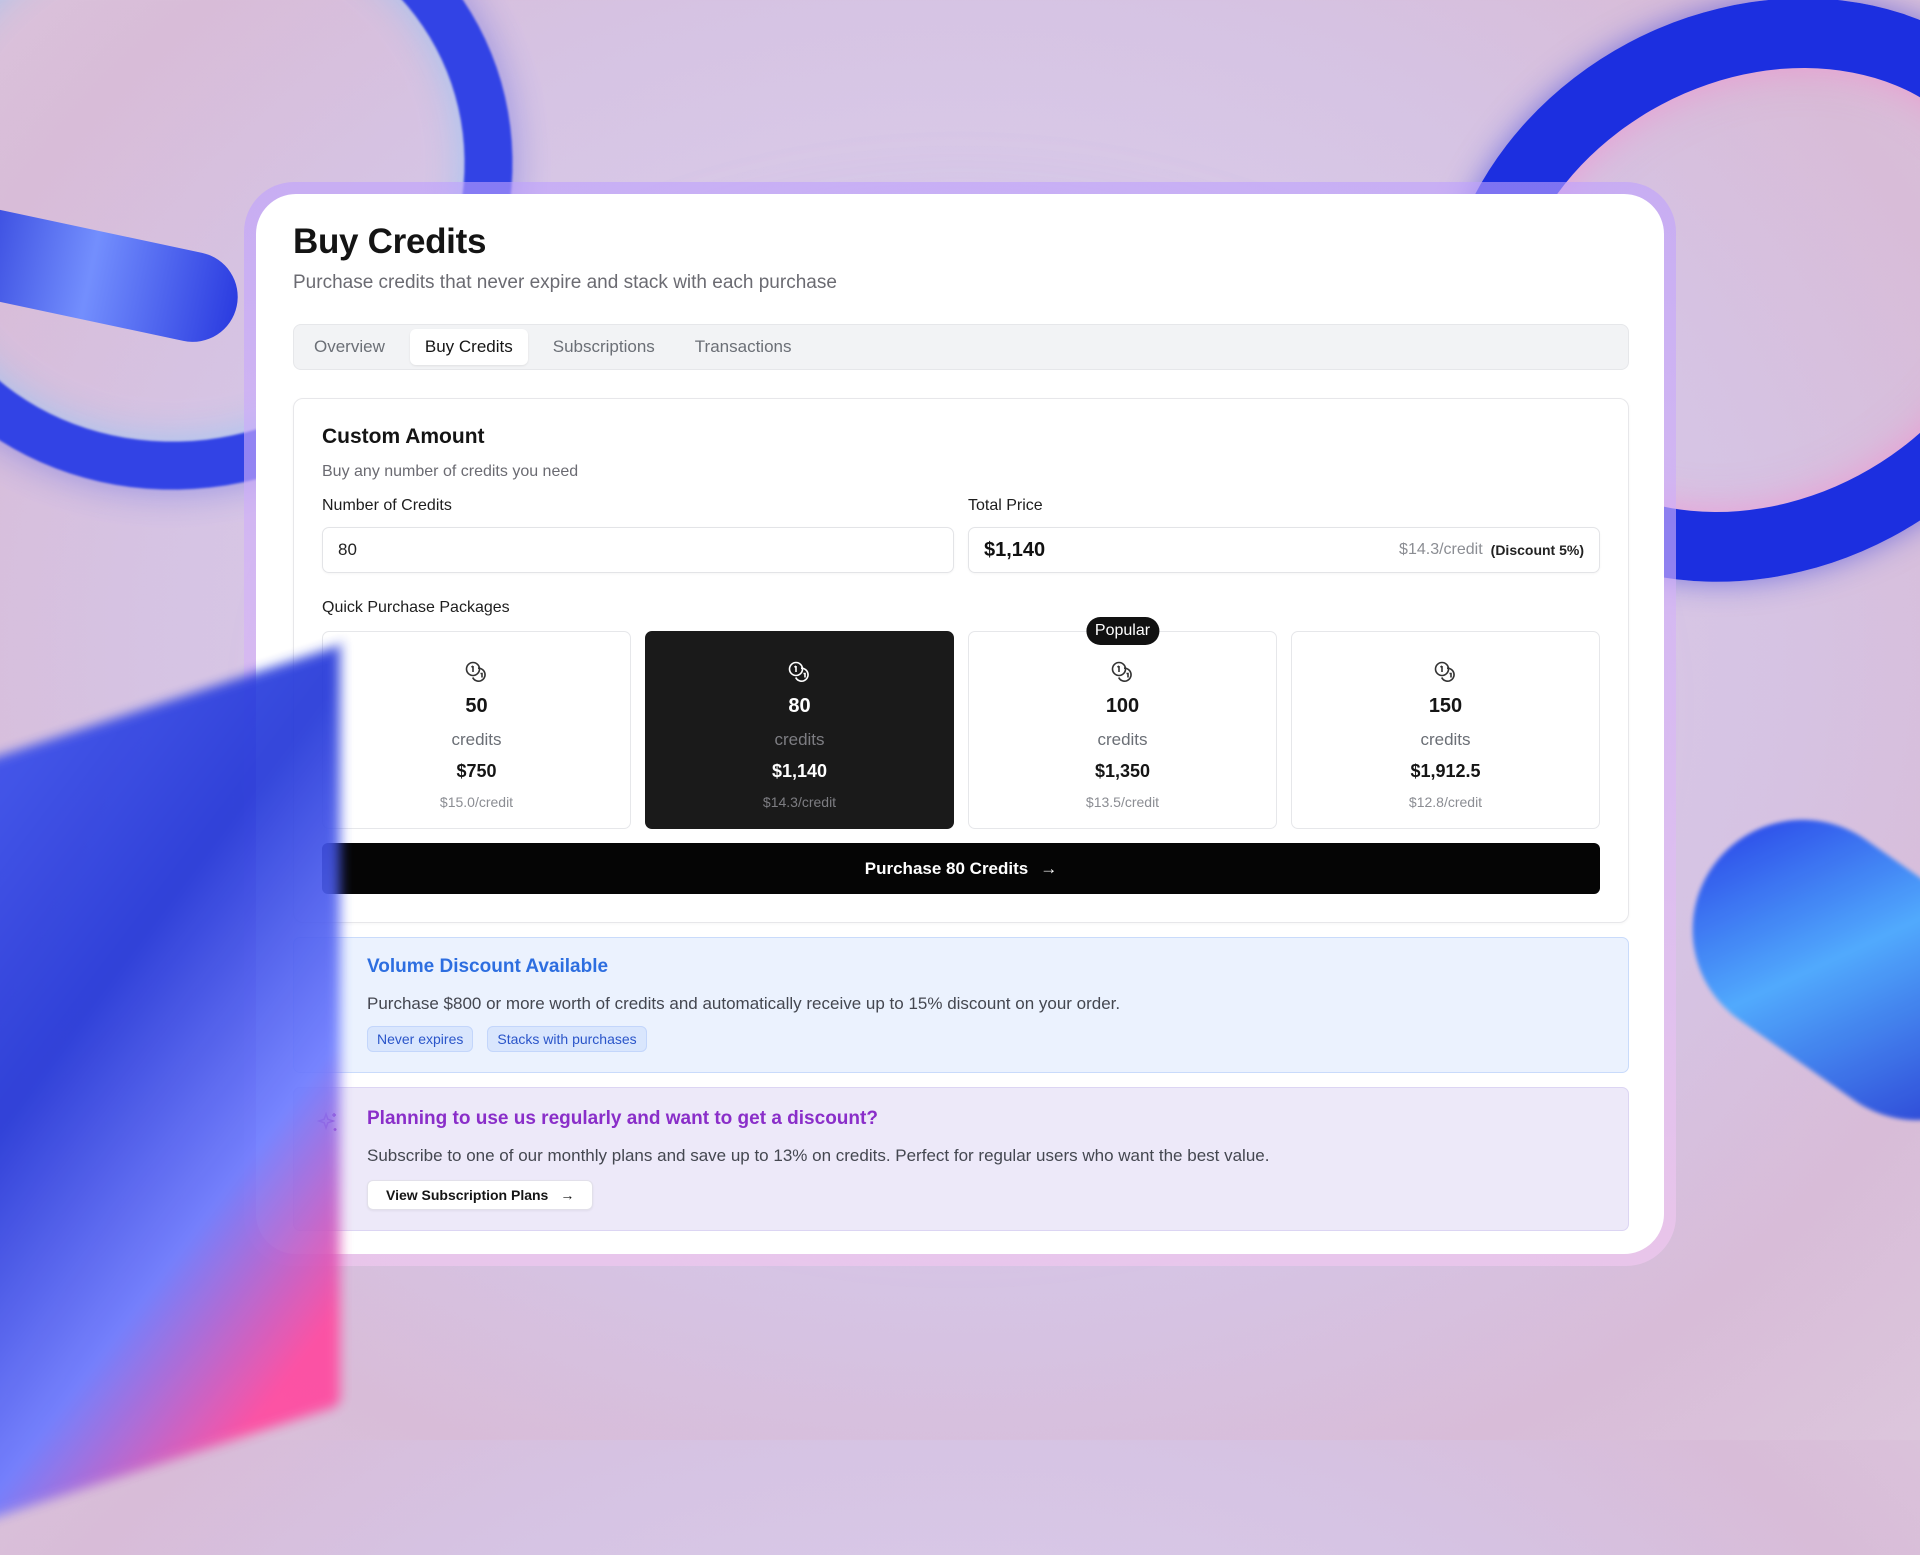 This screenshot has width=1920, height=1555. I want to click on package-card-150: 150 credits $1,912.5 $12.8/credit, so click(1445, 730).